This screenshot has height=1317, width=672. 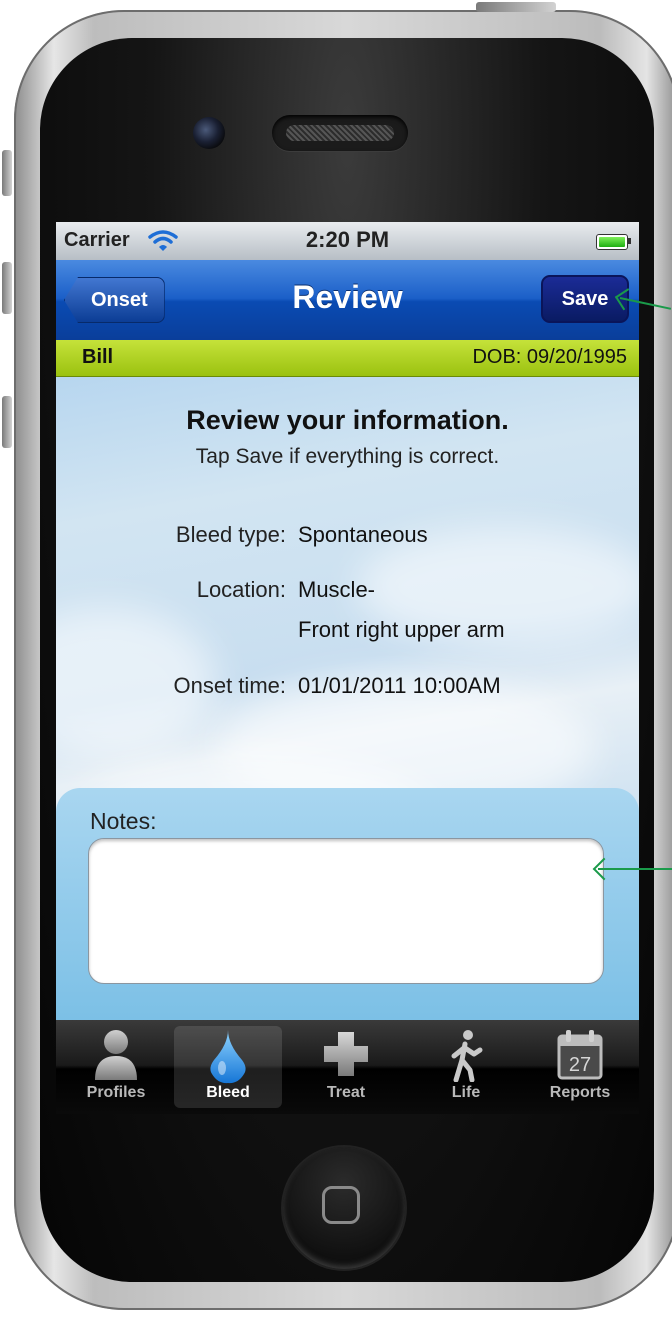 I want to click on drop-icon, so click(x=228, y=1057).